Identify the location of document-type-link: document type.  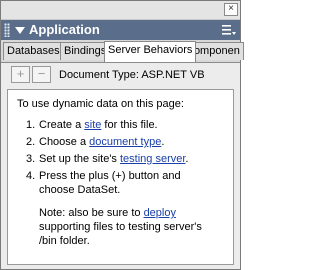
(125, 142).